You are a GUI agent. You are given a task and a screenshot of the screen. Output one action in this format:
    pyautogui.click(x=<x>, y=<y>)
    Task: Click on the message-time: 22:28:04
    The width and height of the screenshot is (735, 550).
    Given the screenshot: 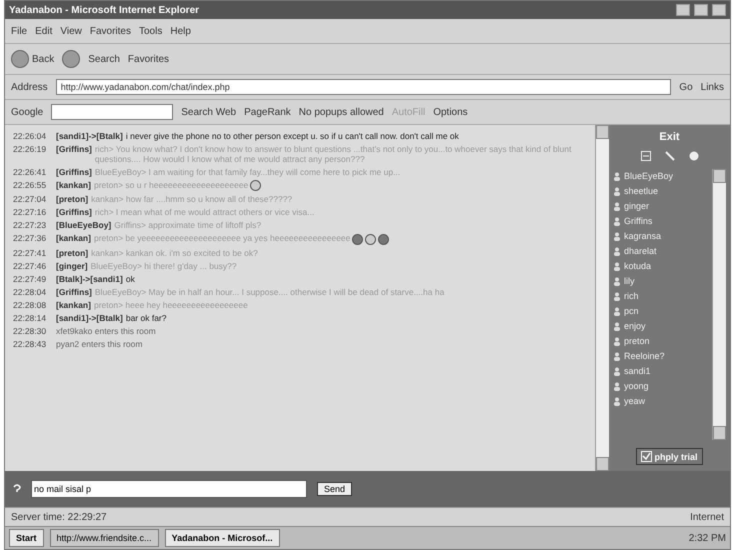 What is the action you would take?
    pyautogui.click(x=30, y=291)
    